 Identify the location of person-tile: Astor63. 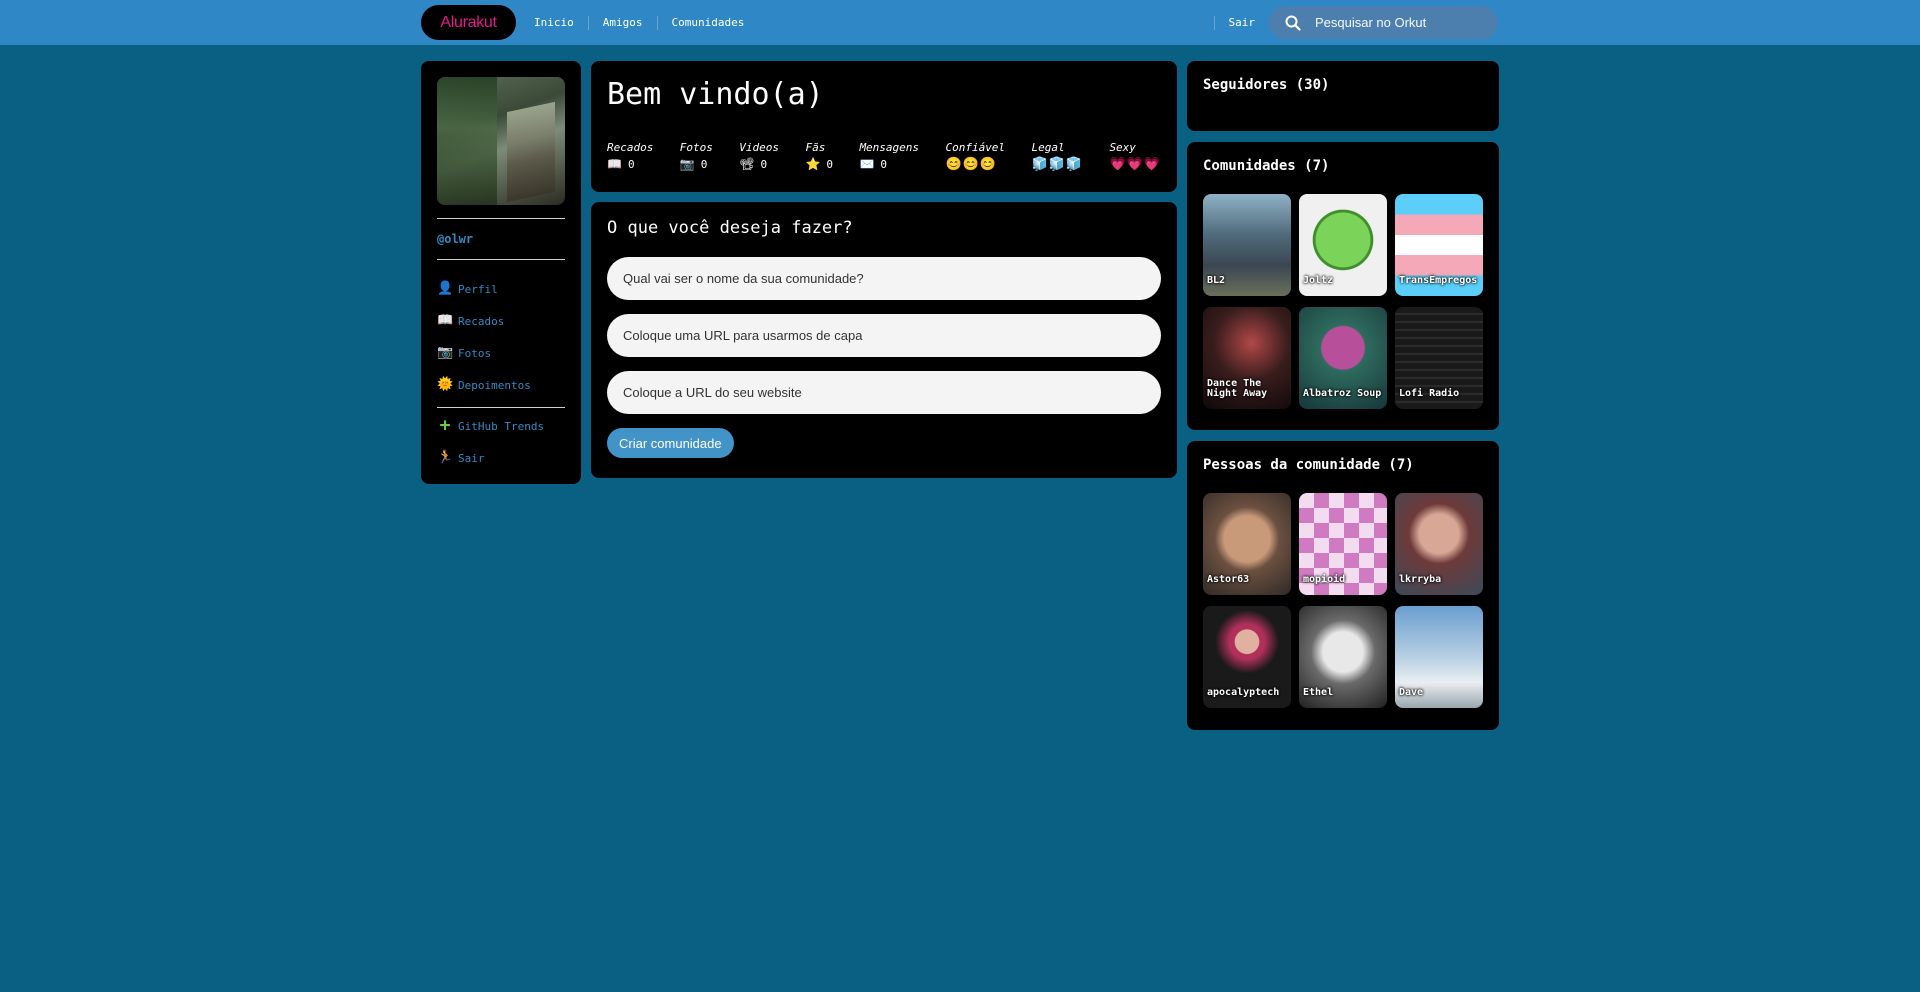
(1247, 544).